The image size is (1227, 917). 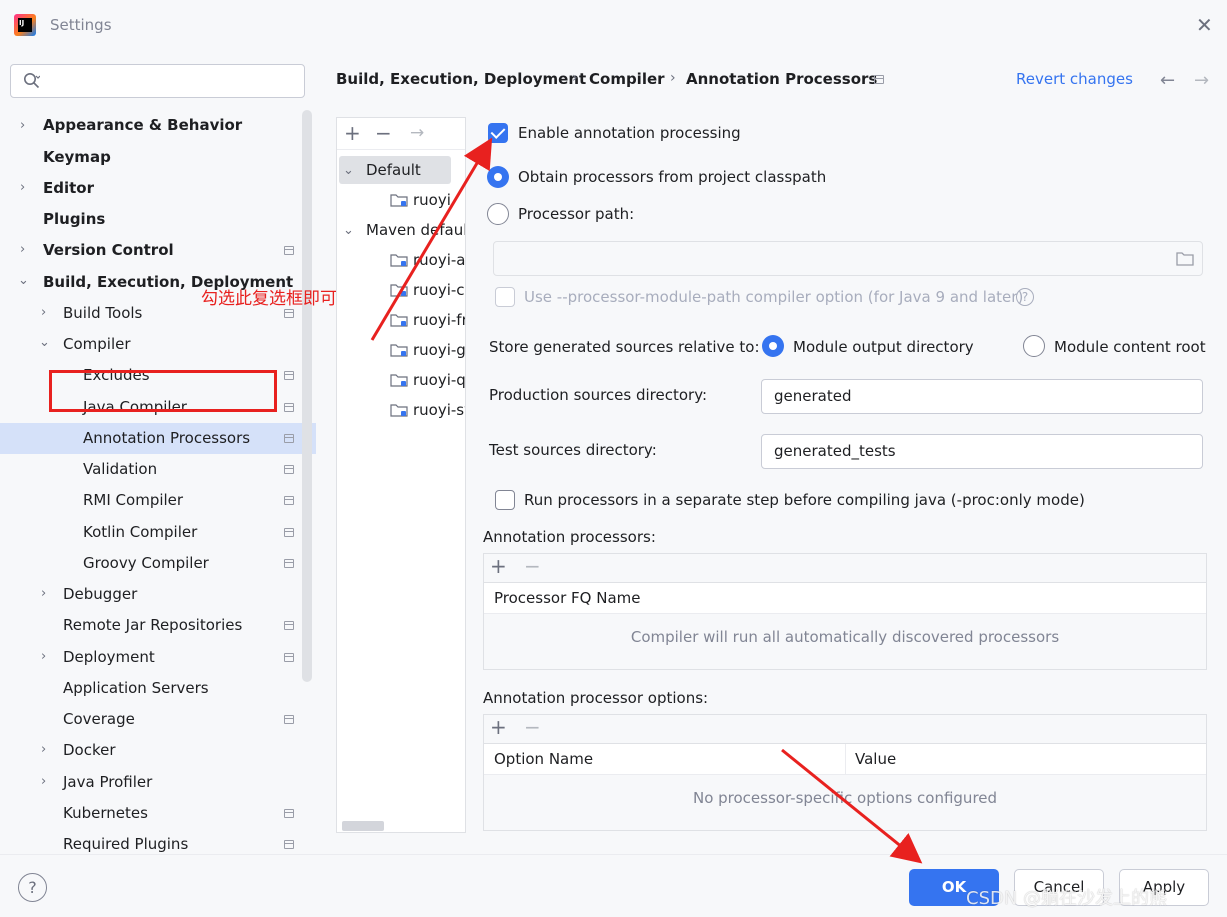 I want to click on sidebar-item-keymap: Keymap, so click(x=77, y=157).